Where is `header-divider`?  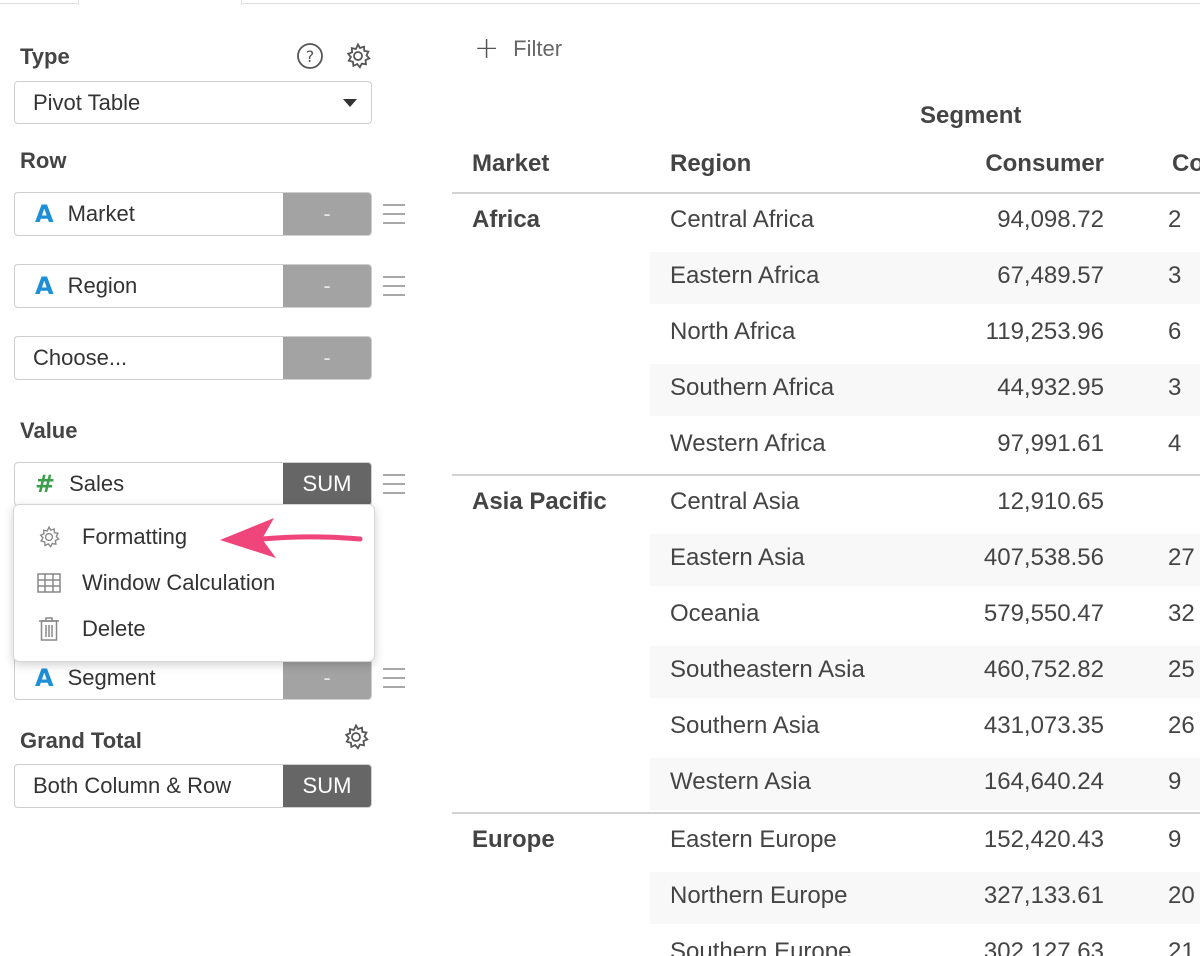 header-divider is located at coordinates (826, 193).